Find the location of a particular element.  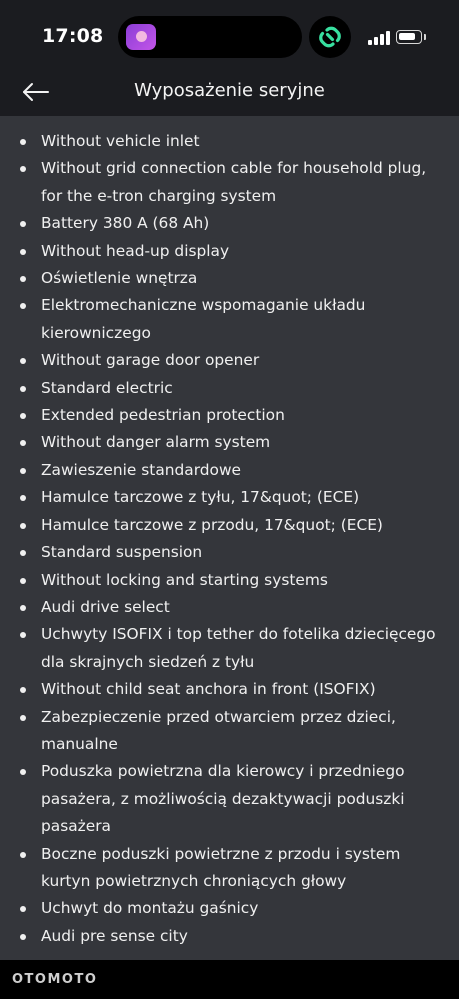

status-bar: 17:08 is located at coordinates (229, 37).